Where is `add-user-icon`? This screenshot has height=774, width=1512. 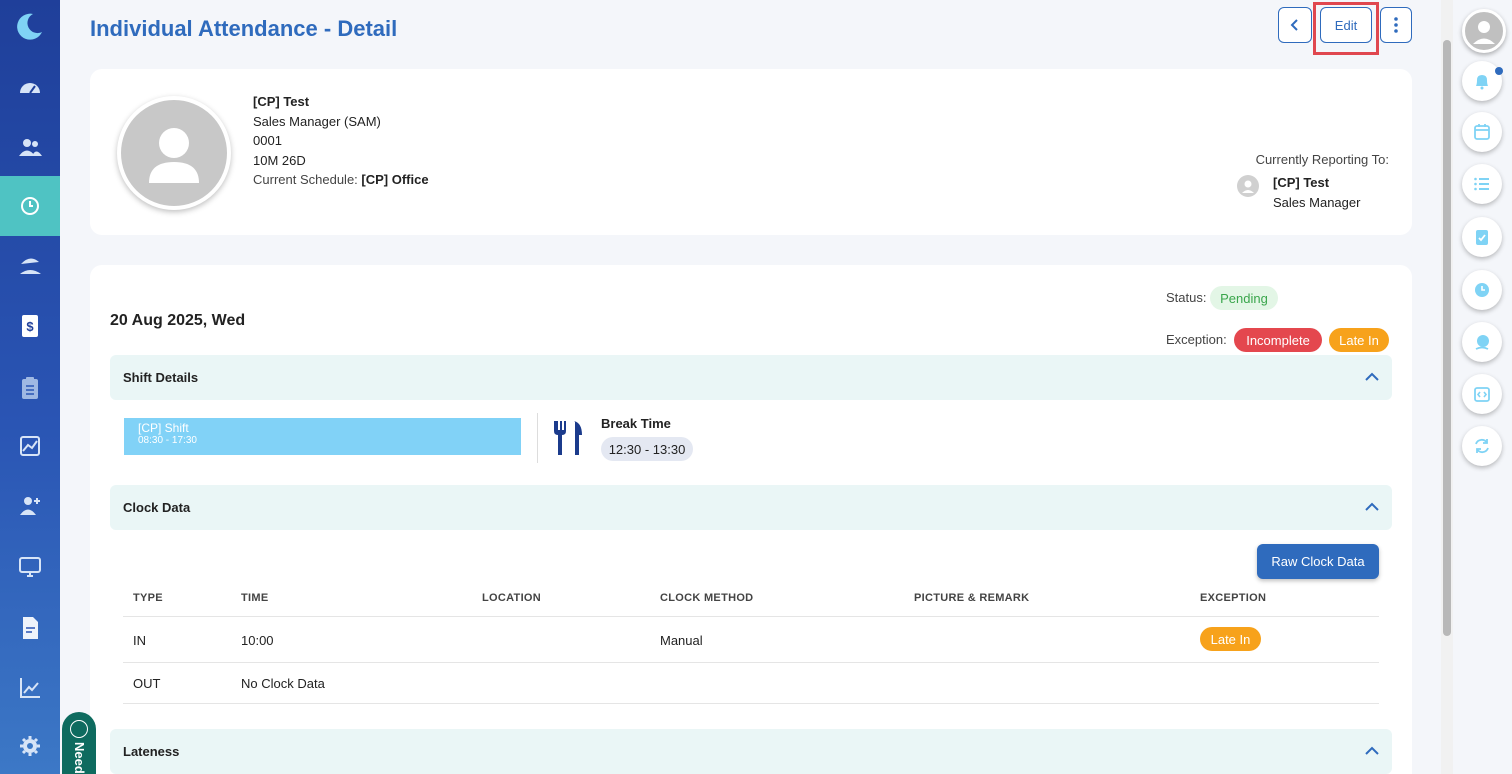 add-user-icon is located at coordinates (30, 506).